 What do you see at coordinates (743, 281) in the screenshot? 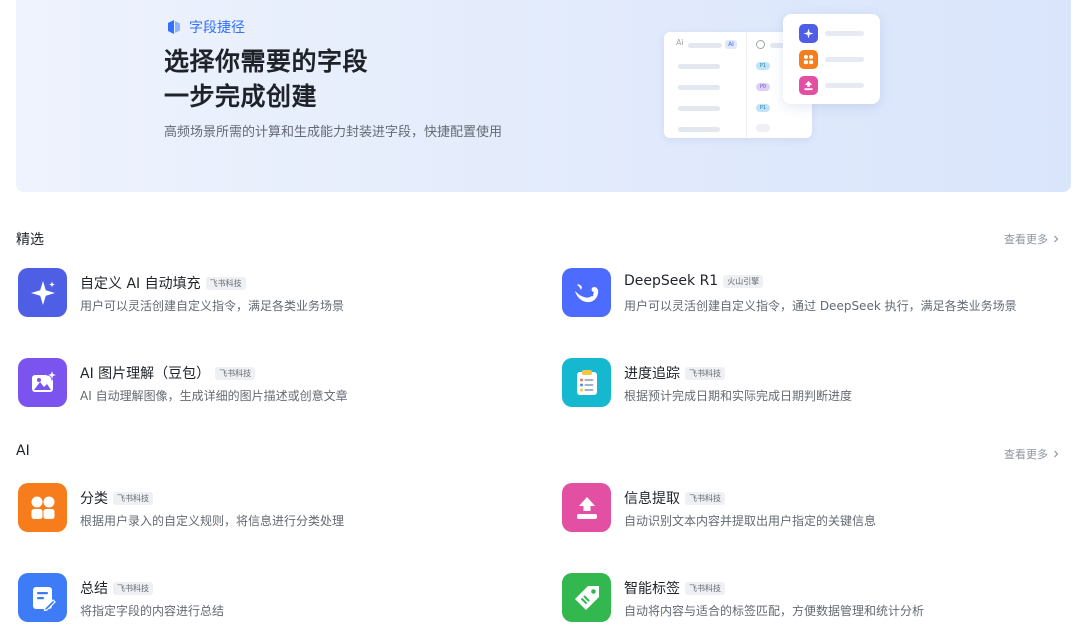
I see `provider-badge: 火山引擎` at bounding box center [743, 281].